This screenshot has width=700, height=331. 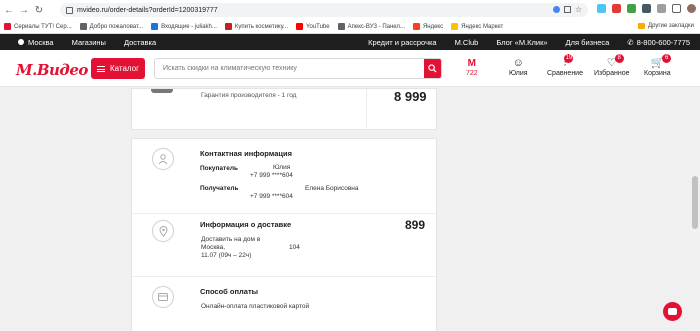 What do you see at coordinates (229, 291) in the screenshot?
I see `payment-title: Способ оплаты` at bounding box center [229, 291].